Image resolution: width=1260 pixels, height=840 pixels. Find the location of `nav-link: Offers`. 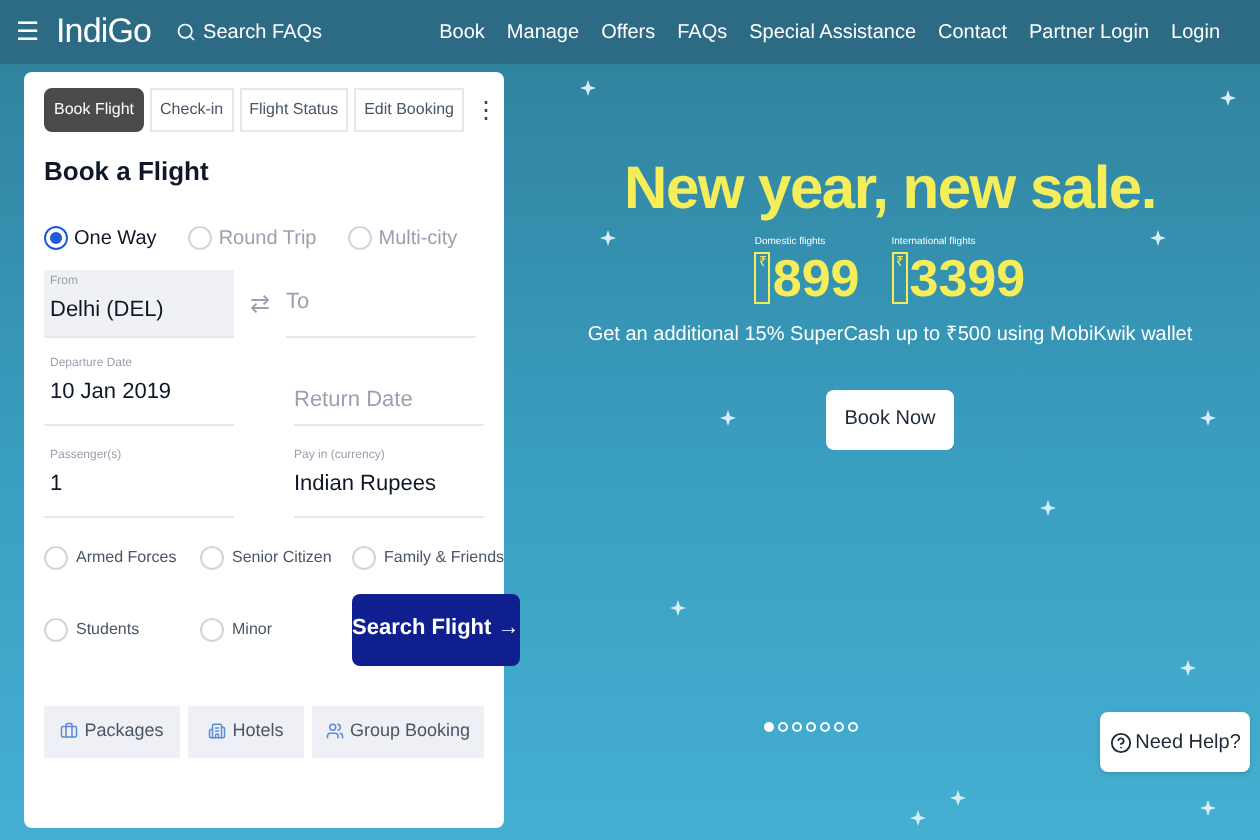

nav-link: Offers is located at coordinates (628, 32).